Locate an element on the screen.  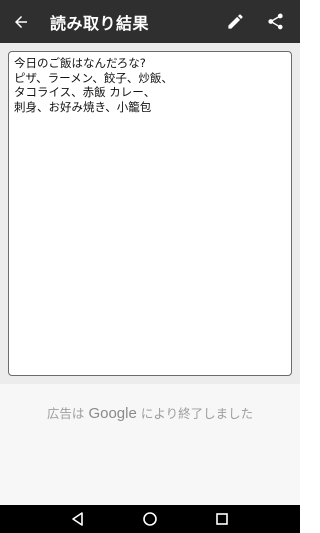
share-button is located at coordinates (275, 22).